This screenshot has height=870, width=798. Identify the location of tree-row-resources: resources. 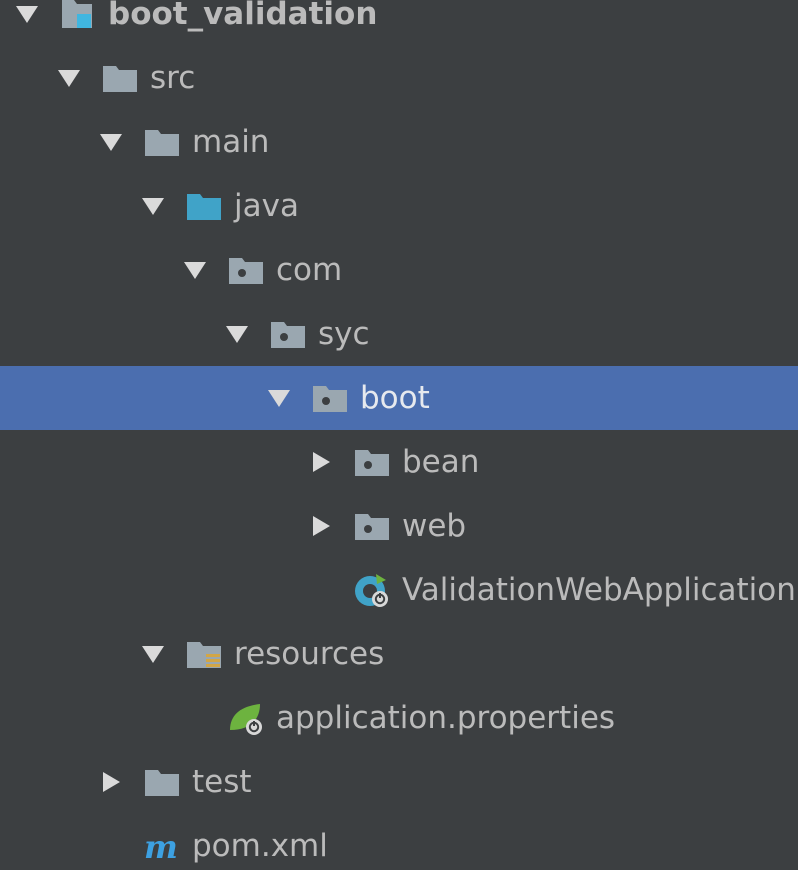
(399, 654).